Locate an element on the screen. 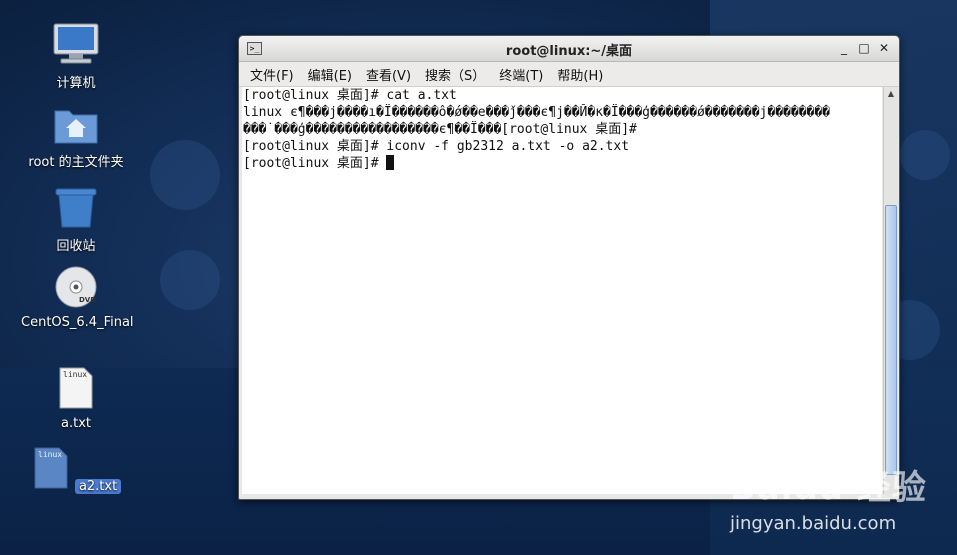  scrollbar-thumb is located at coordinates (891, 340).